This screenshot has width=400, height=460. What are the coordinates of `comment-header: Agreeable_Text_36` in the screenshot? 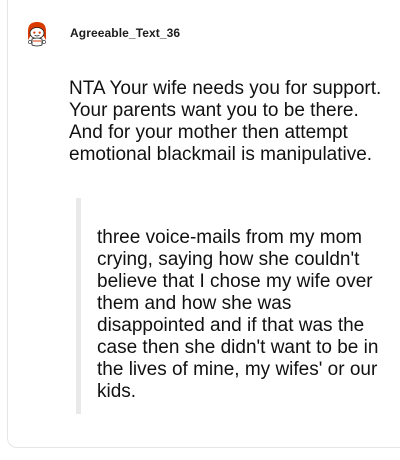 It's located at (101, 33).